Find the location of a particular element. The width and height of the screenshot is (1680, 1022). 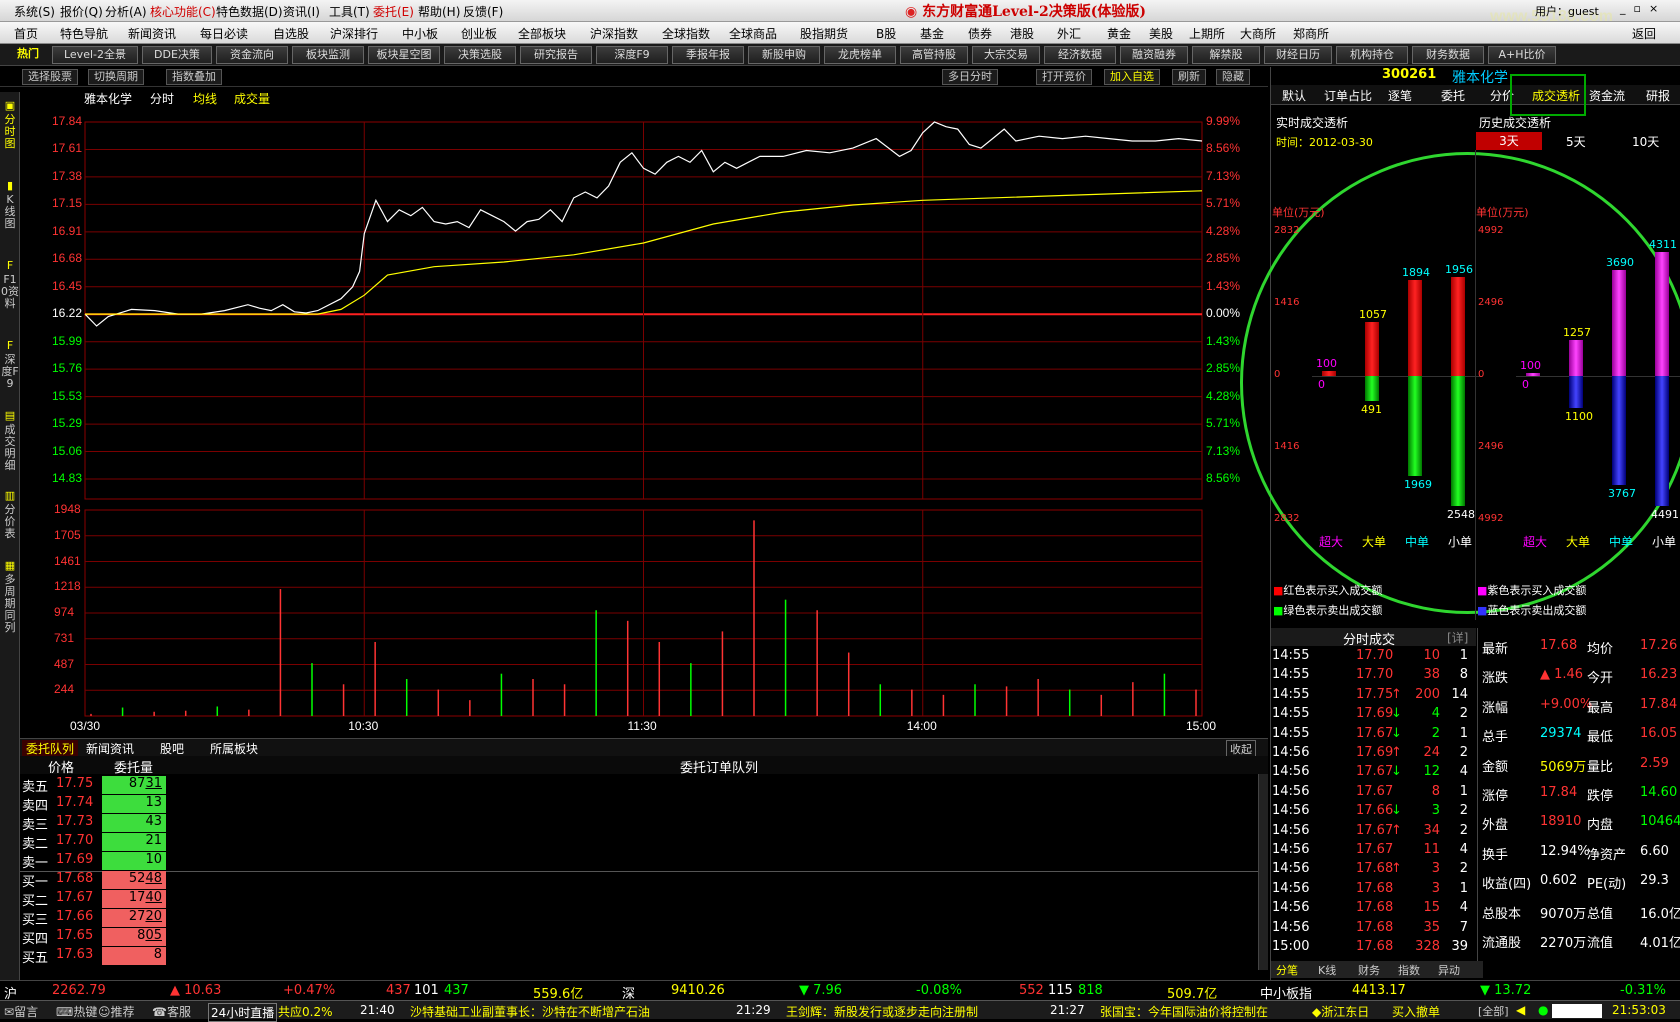

status-service: ☎客服 is located at coordinates (171, 1011).